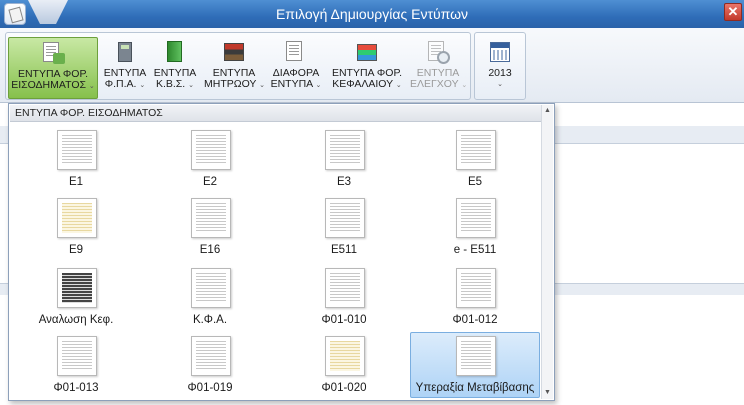  Describe the element at coordinates (210, 320) in the screenshot. I see `gallery-item-label: Κ.Φ.Α.` at that location.